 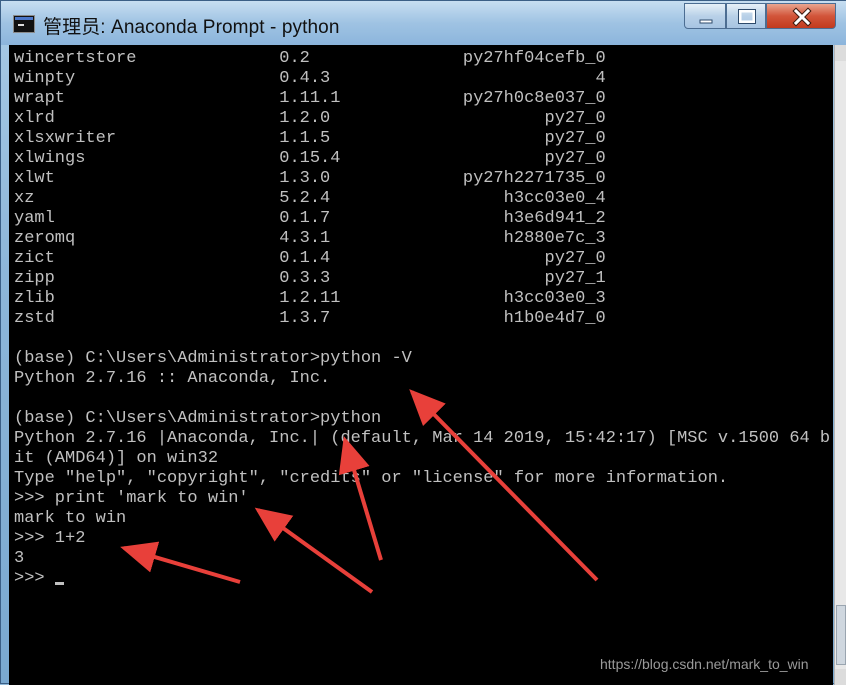 I want to click on console-line: wrapt 1.11.1 py27h0c8e037_0, so click(x=310, y=98).